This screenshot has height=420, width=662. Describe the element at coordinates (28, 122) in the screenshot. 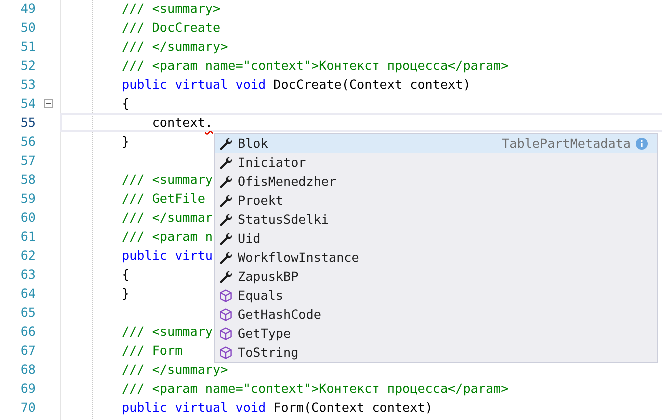

I see `line-number: 55` at that location.